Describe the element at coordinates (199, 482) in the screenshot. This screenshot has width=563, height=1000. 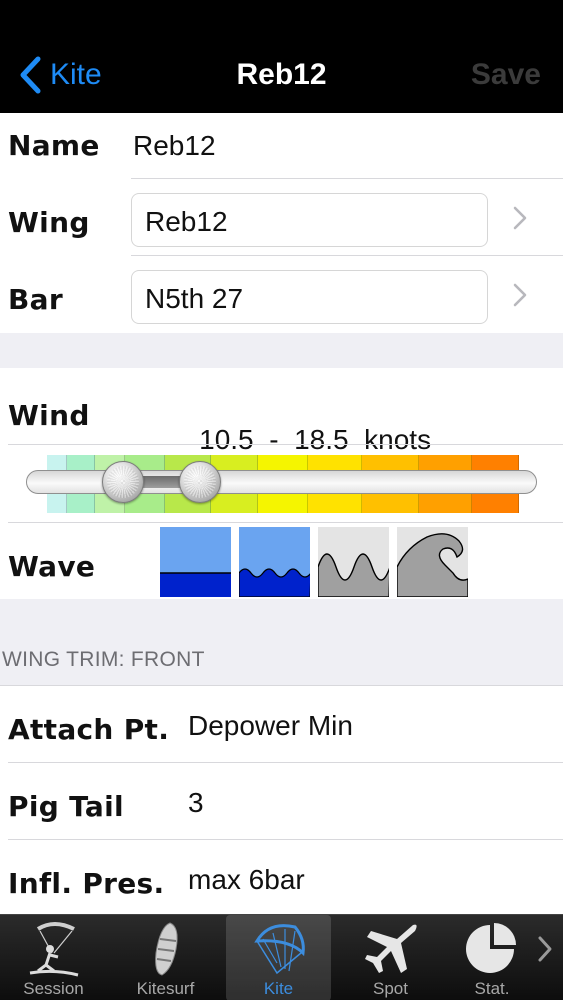
I see `wind-max-slider-knob` at that location.